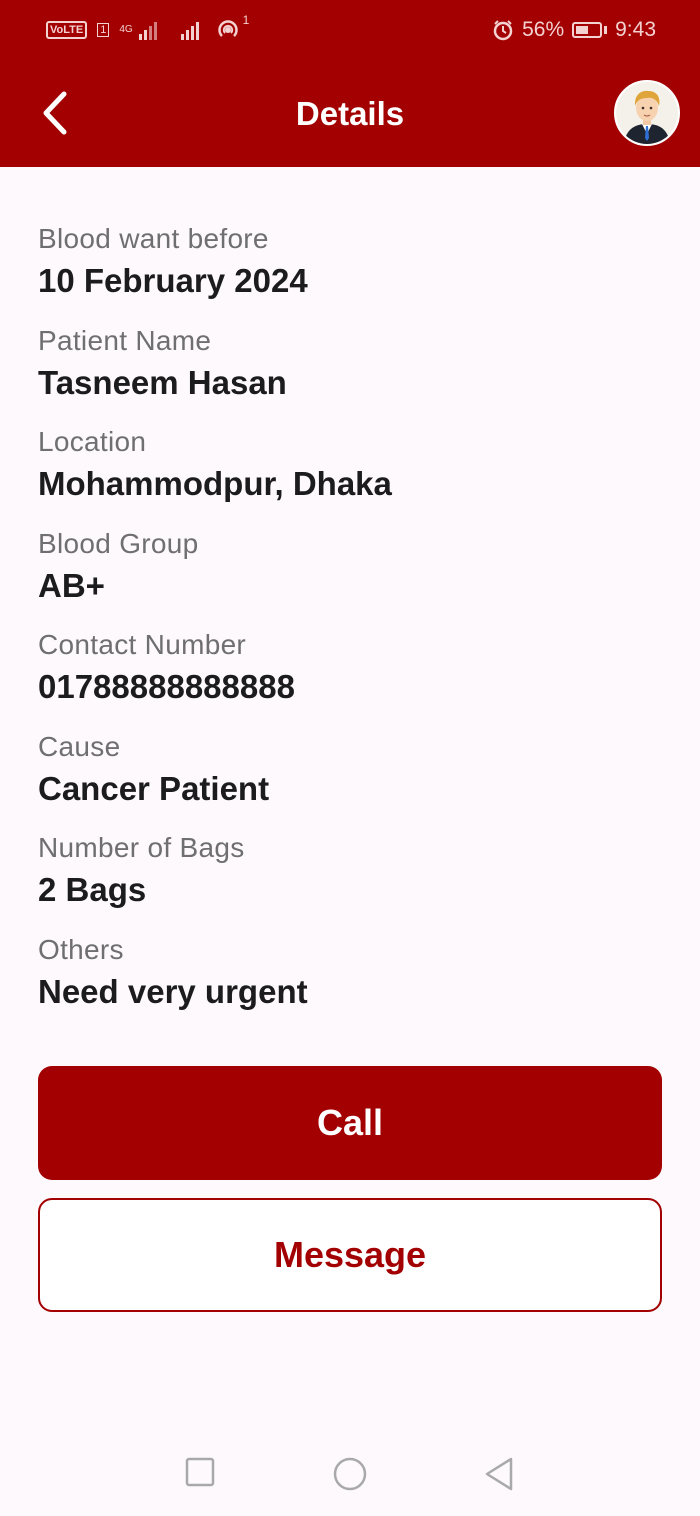 This screenshot has height=1516, width=700. What do you see at coordinates (215, 483) in the screenshot?
I see `field-value: Mohammodpur, Dhaka` at bounding box center [215, 483].